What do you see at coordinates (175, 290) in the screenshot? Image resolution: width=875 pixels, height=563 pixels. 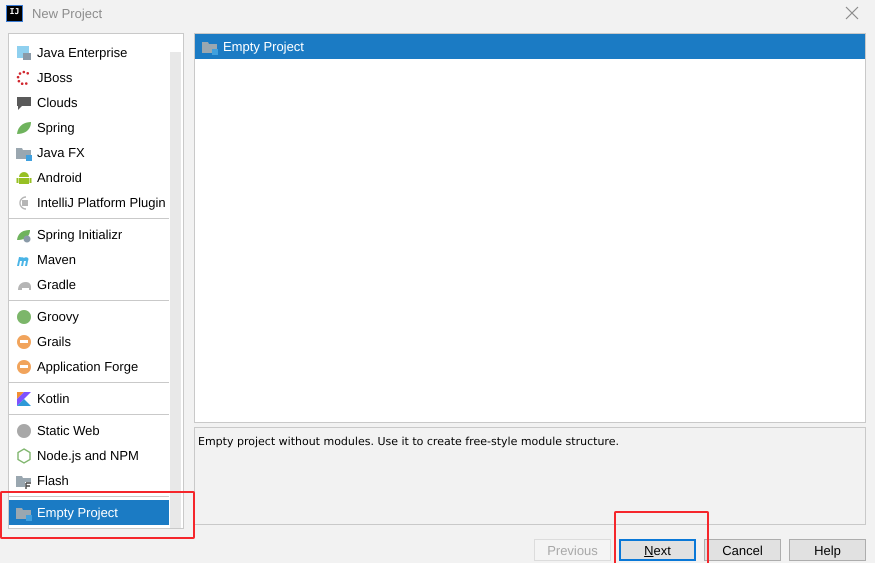 I see `scrollbar` at bounding box center [175, 290].